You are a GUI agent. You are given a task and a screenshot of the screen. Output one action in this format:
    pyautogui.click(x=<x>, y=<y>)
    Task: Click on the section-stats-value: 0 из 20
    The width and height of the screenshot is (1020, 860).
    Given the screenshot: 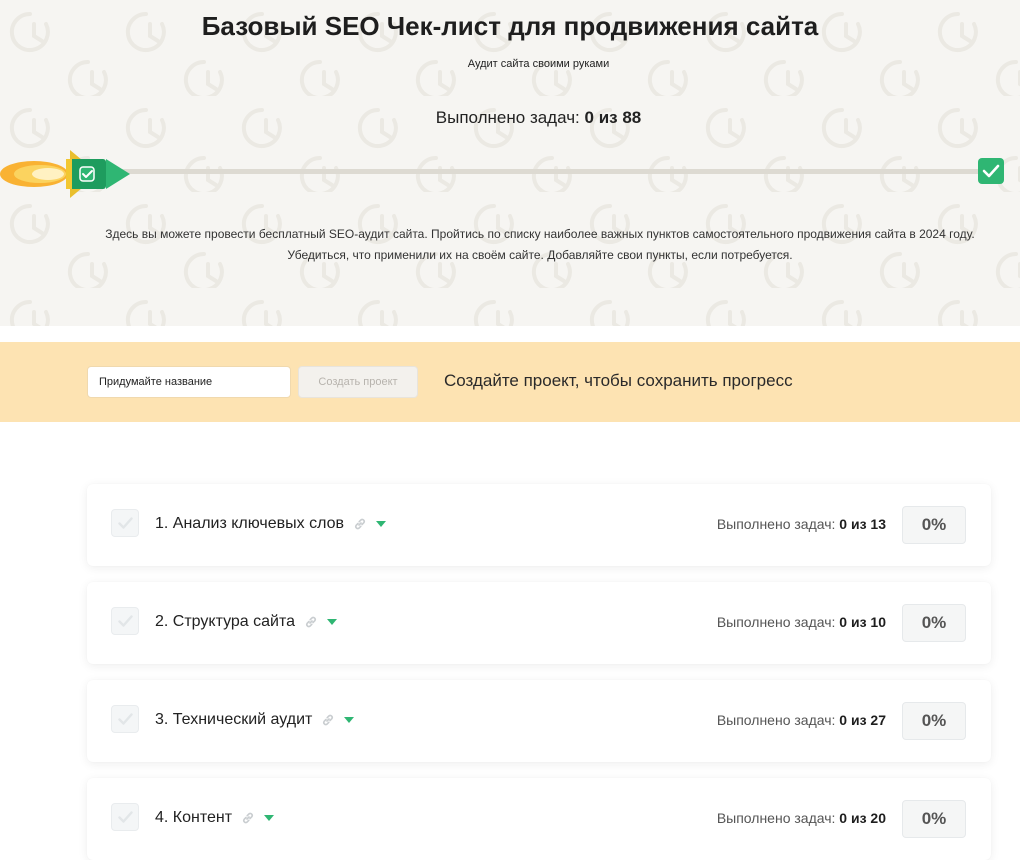 What is the action you would take?
    pyautogui.click(x=862, y=818)
    